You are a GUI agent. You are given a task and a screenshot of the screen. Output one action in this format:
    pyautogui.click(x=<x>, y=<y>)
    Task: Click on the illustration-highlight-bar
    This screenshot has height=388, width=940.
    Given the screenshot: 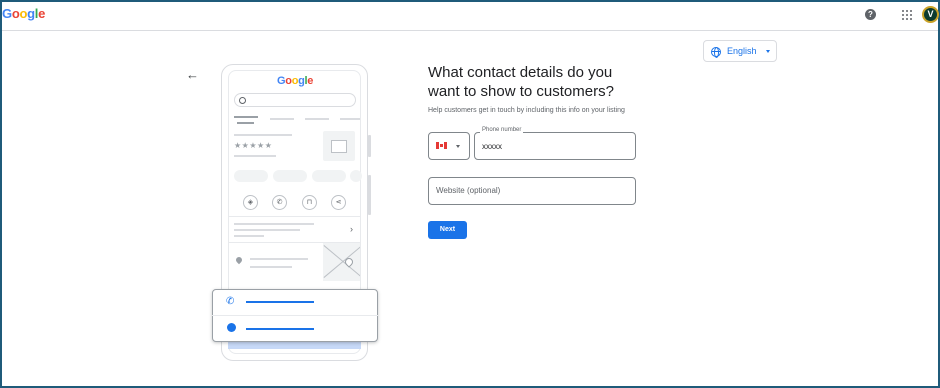 What is the action you would take?
    pyautogui.click(x=294, y=345)
    